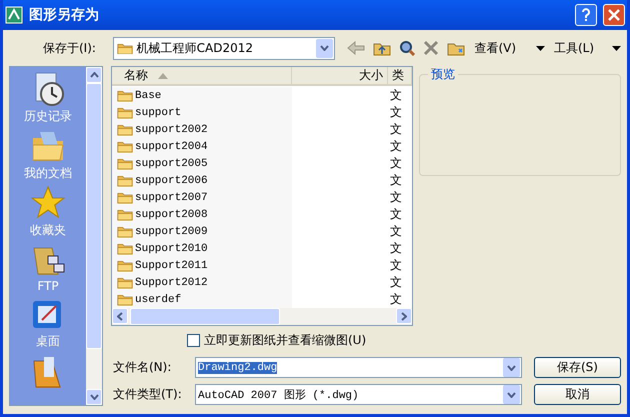 This screenshot has height=417, width=630. Describe the element at coordinates (171, 164) in the screenshot. I see `file-name: support2005` at that location.